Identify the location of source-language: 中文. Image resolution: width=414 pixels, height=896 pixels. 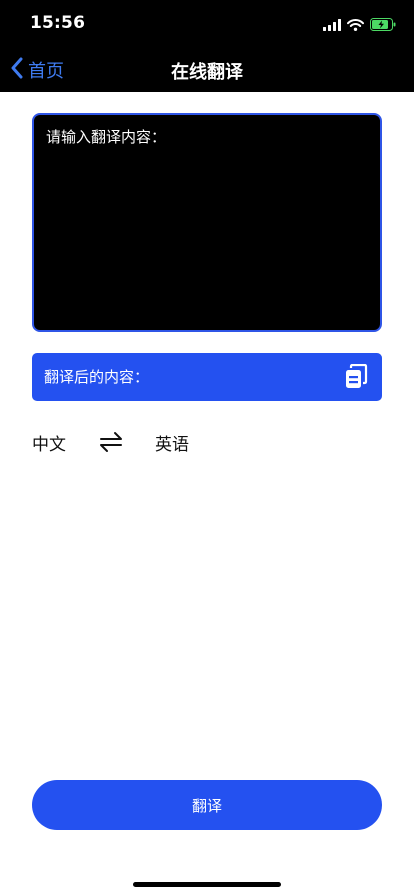
(49, 442).